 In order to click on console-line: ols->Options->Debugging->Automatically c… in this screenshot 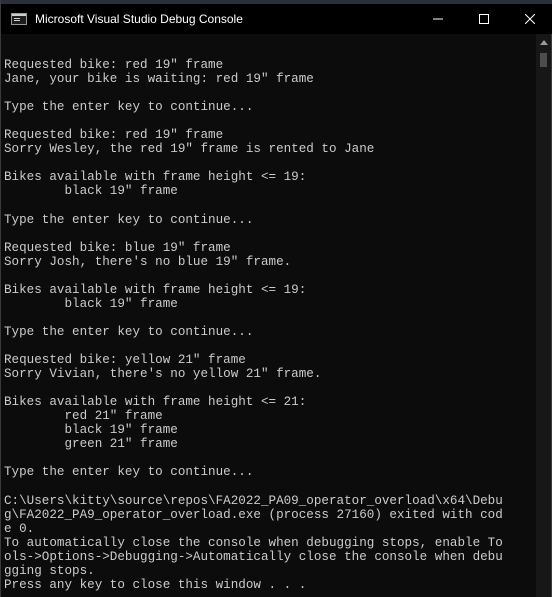, I will do `click(253, 556)`.